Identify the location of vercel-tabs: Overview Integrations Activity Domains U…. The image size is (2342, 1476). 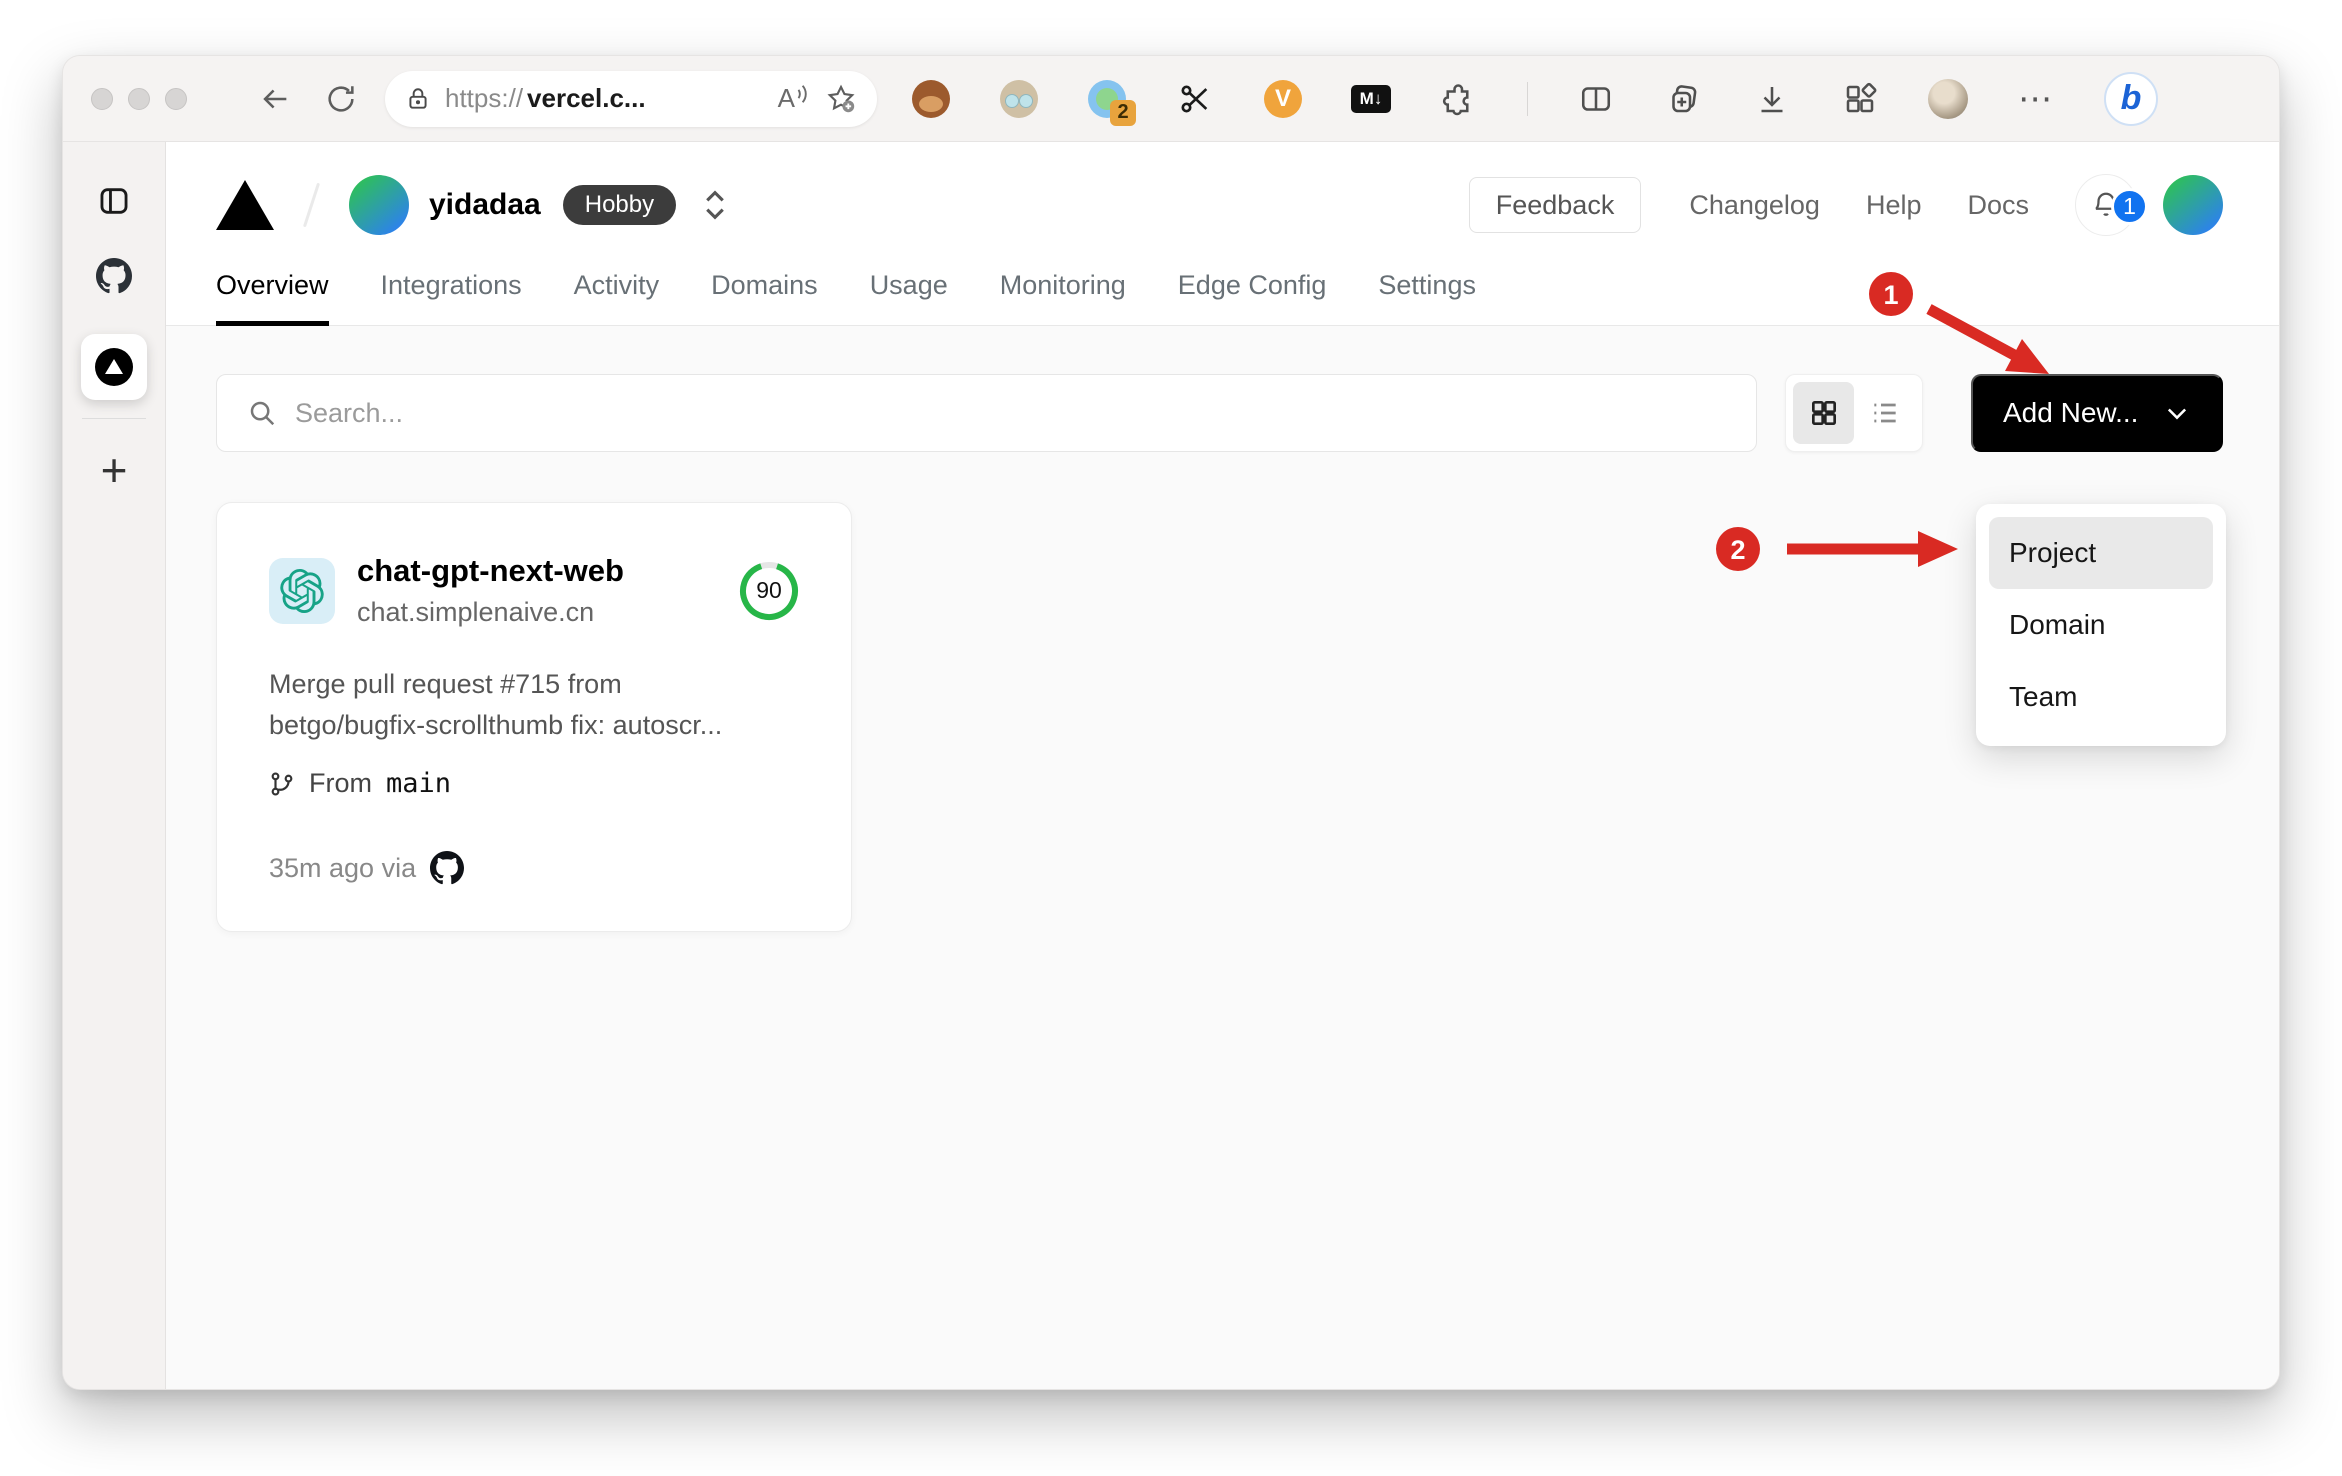
(1219, 298).